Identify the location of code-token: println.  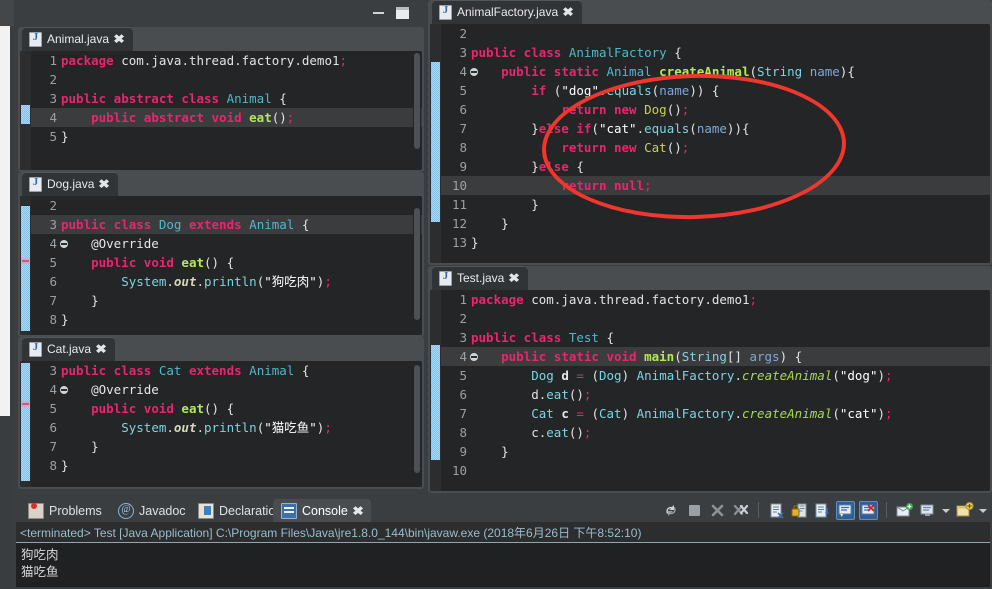
(230, 427).